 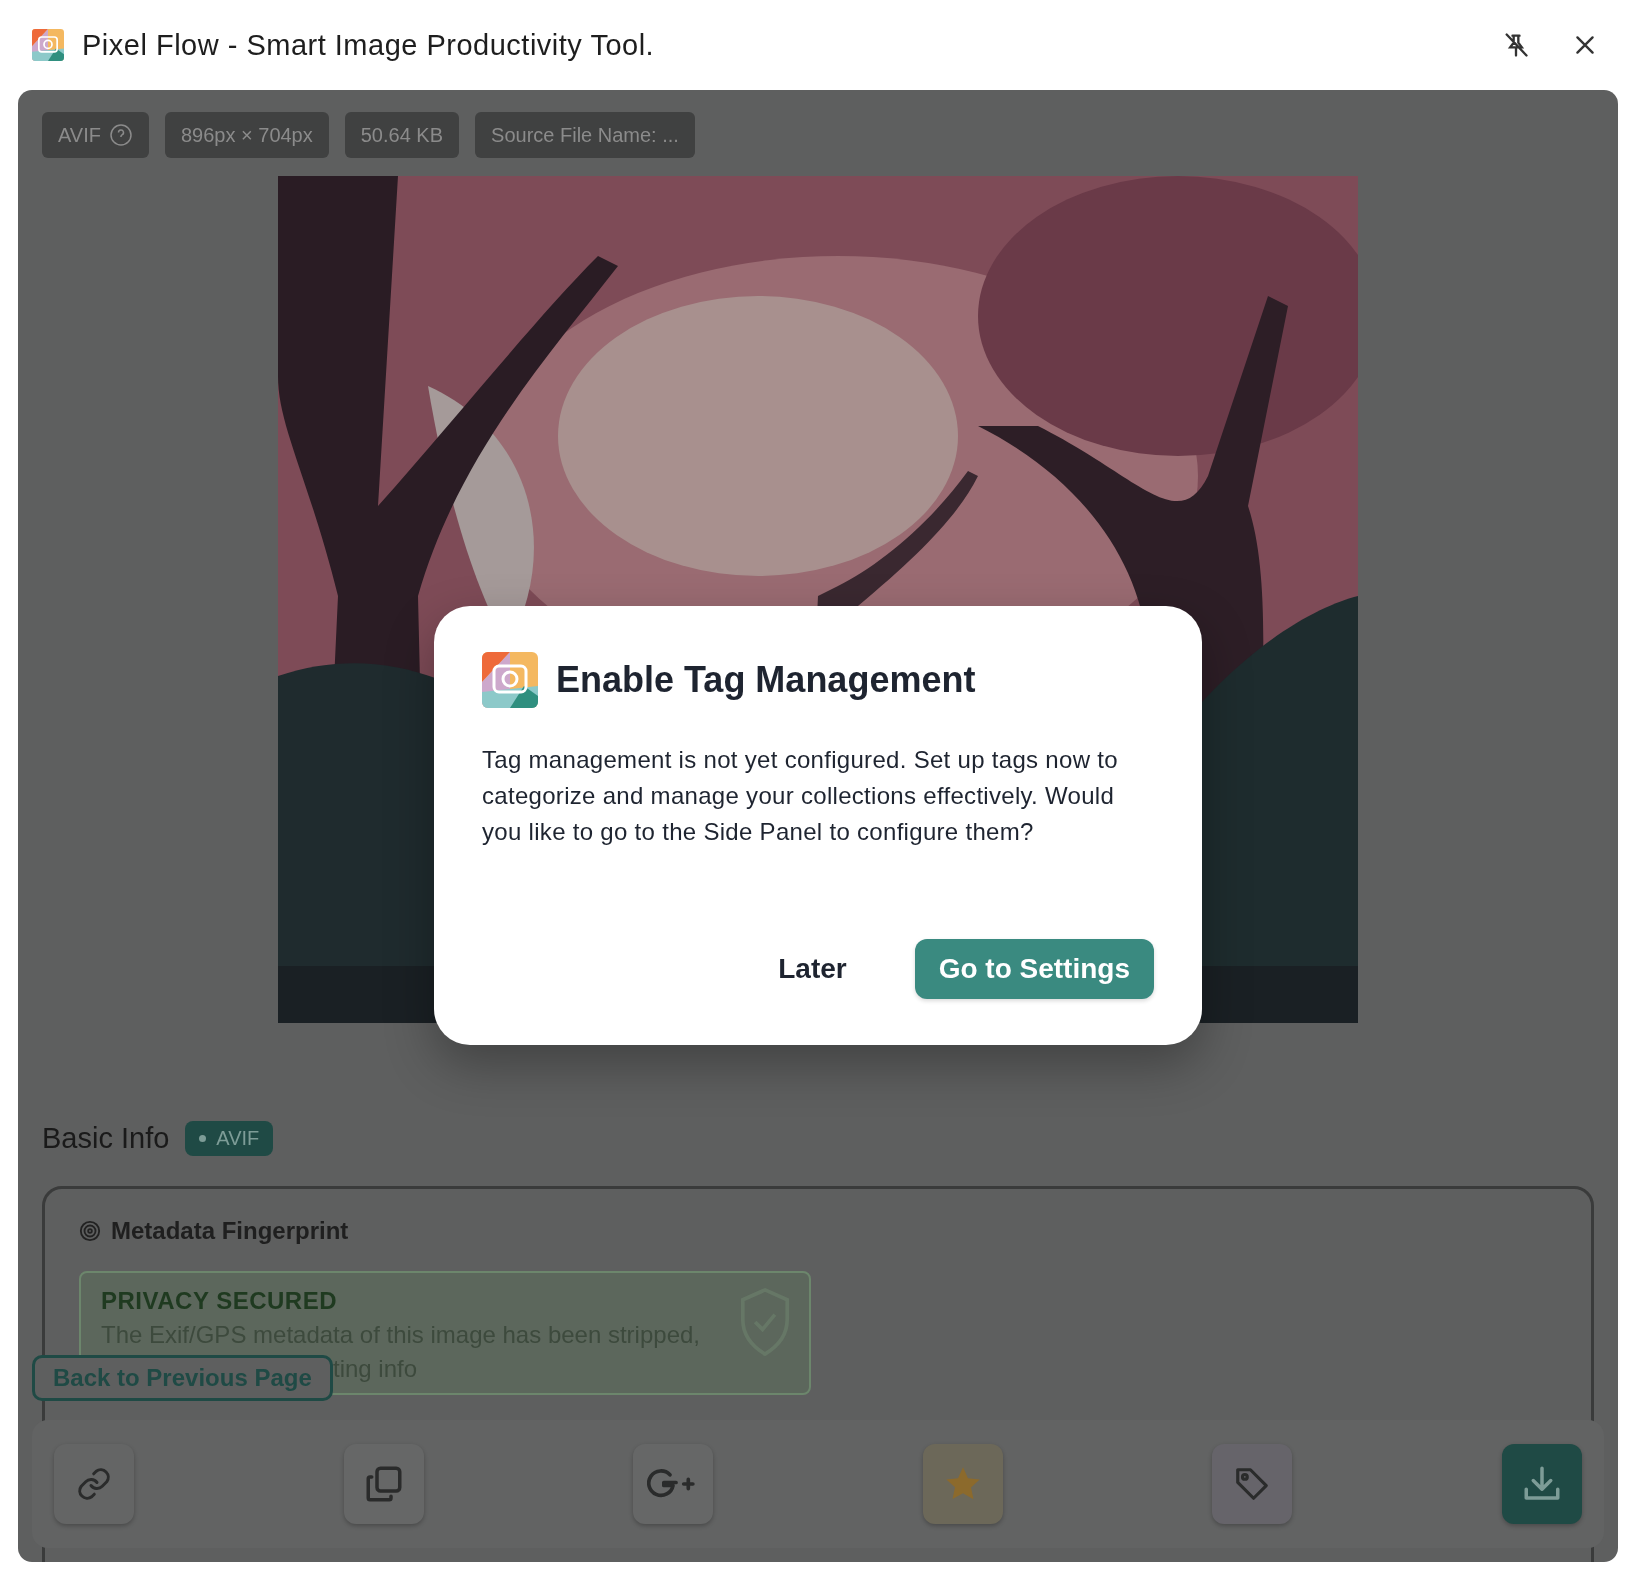 What do you see at coordinates (369, 45) in the screenshot?
I see `window-title: Pixel Flow - Smart Image Productivity Tool.` at bounding box center [369, 45].